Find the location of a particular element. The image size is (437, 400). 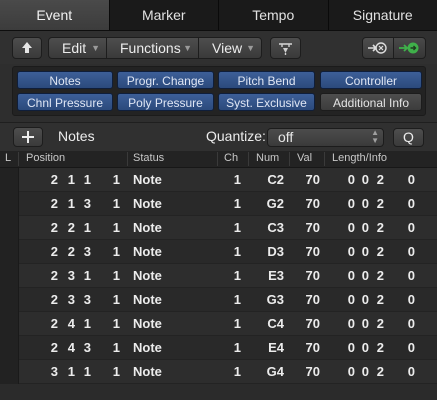

filter-syst-exclusive: Syst. Exclusive is located at coordinates (266, 102).